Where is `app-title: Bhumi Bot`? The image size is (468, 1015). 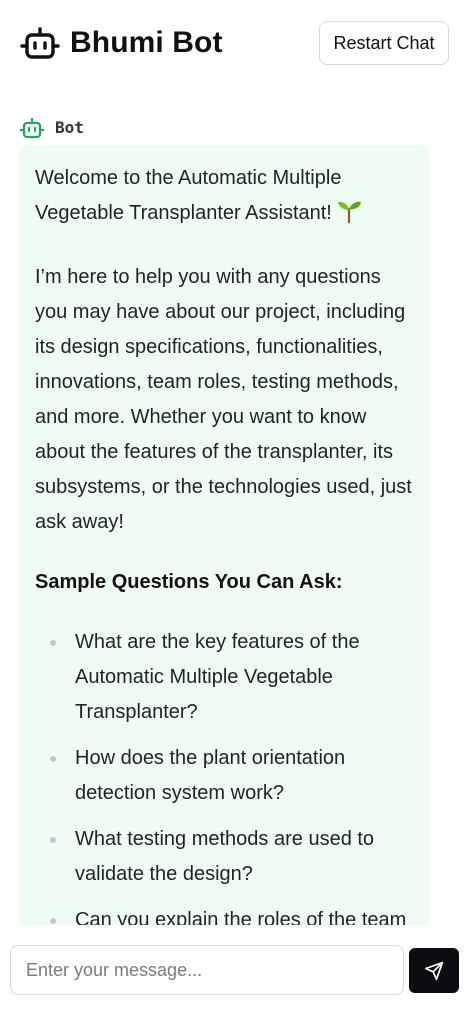 app-title: Bhumi Bot is located at coordinates (146, 42).